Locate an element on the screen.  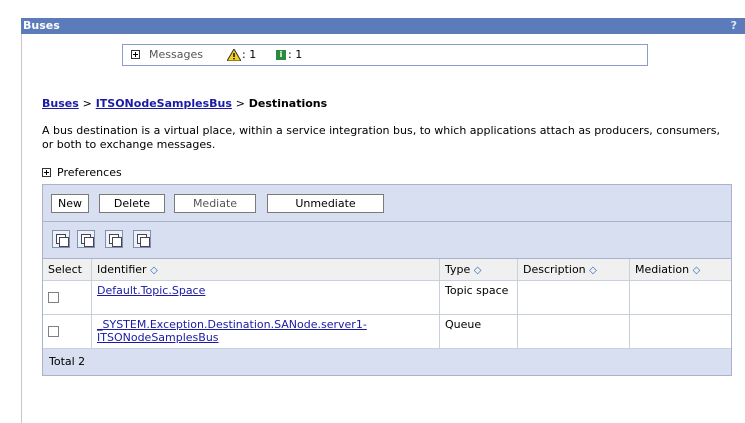
type-cell: Topic space is located at coordinates (478, 297).